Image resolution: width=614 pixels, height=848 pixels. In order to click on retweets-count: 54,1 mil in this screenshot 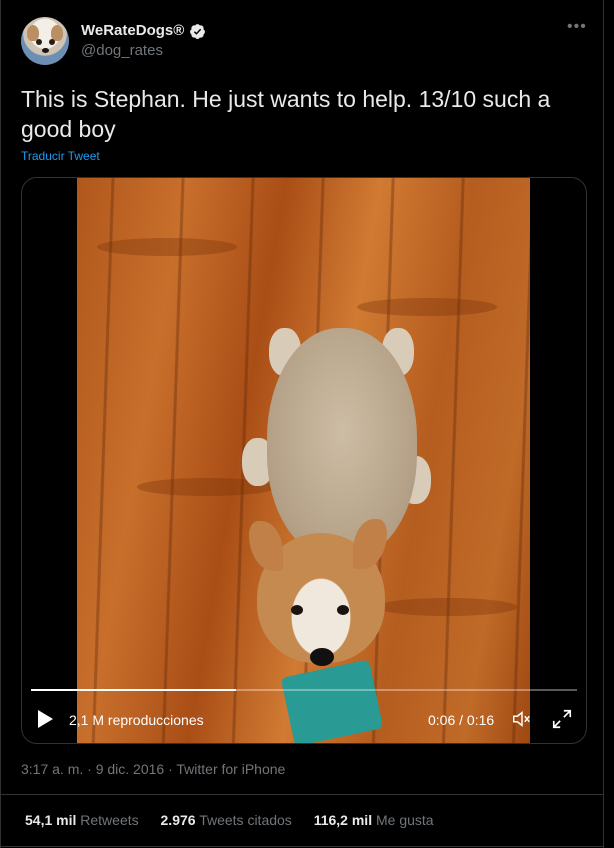, I will do `click(51, 820)`.